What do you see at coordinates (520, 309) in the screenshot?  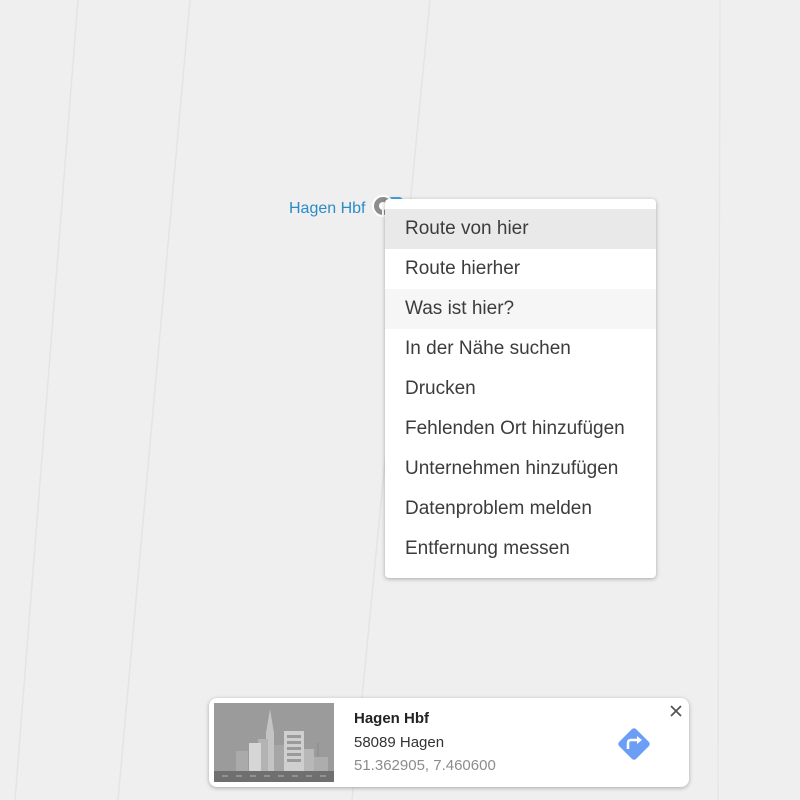 I see `menu-item-whats-here: Was ist hier?` at bounding box center [520, 309].